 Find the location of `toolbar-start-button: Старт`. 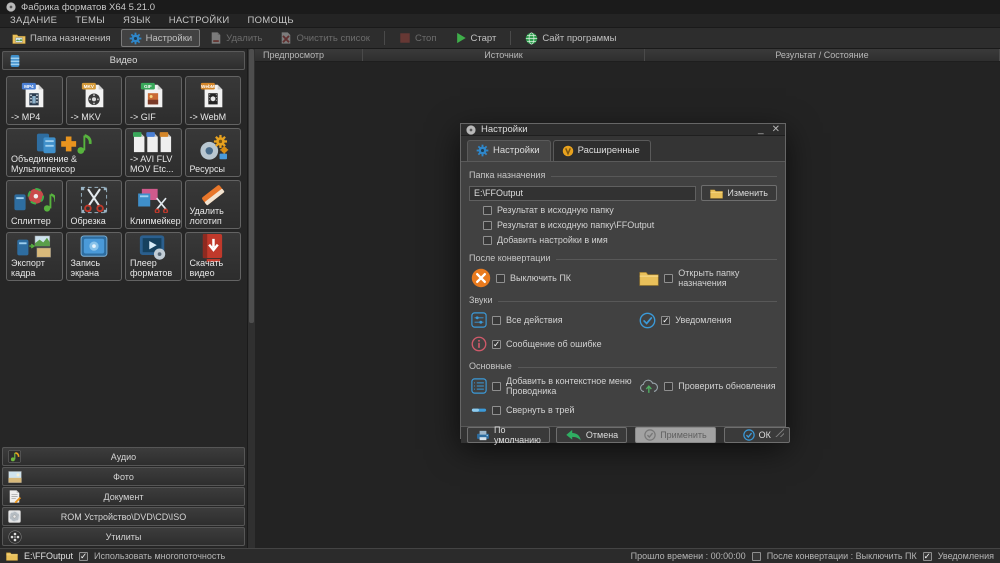

toolbar-start-button: Старт is located at coordinates (476, 38).